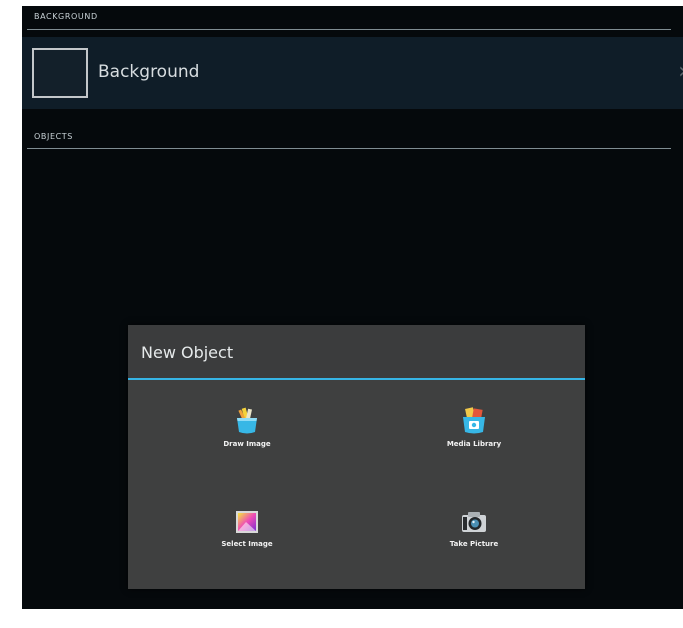 The width and height of the screenshot is (683, 628). What do you see at coordinates (680, 71) in the screenshot?
I see `chevron-right-icon: ›` at bounding box center [680, 71].